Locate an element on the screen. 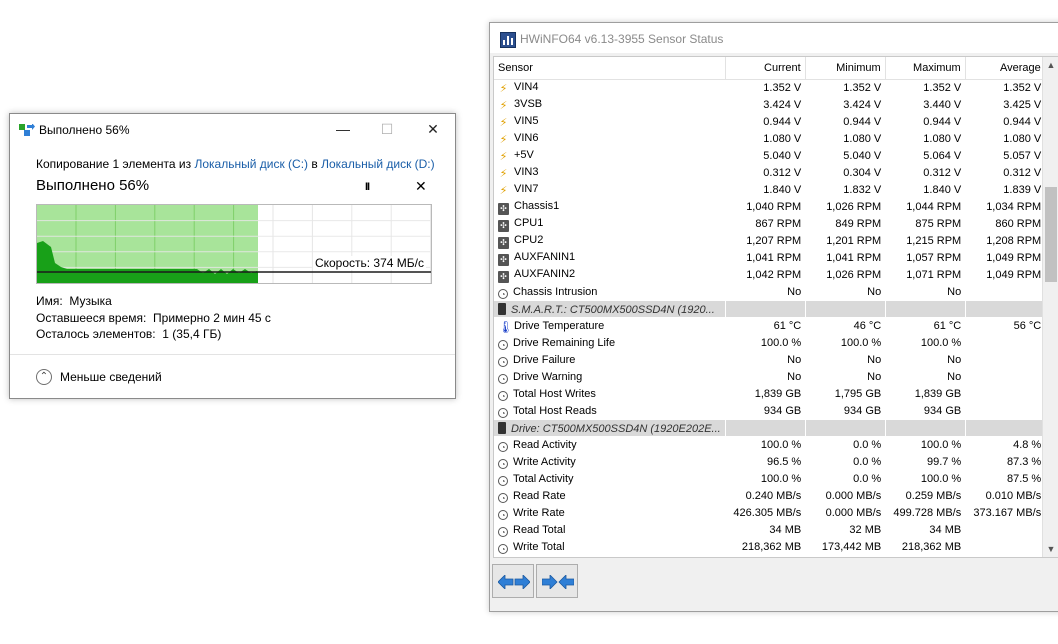 Image resolution: width=1058 pixels, height=644 pixels. sensor-average-cell: 1,049 RPM is located at coordinates (1005, 258).